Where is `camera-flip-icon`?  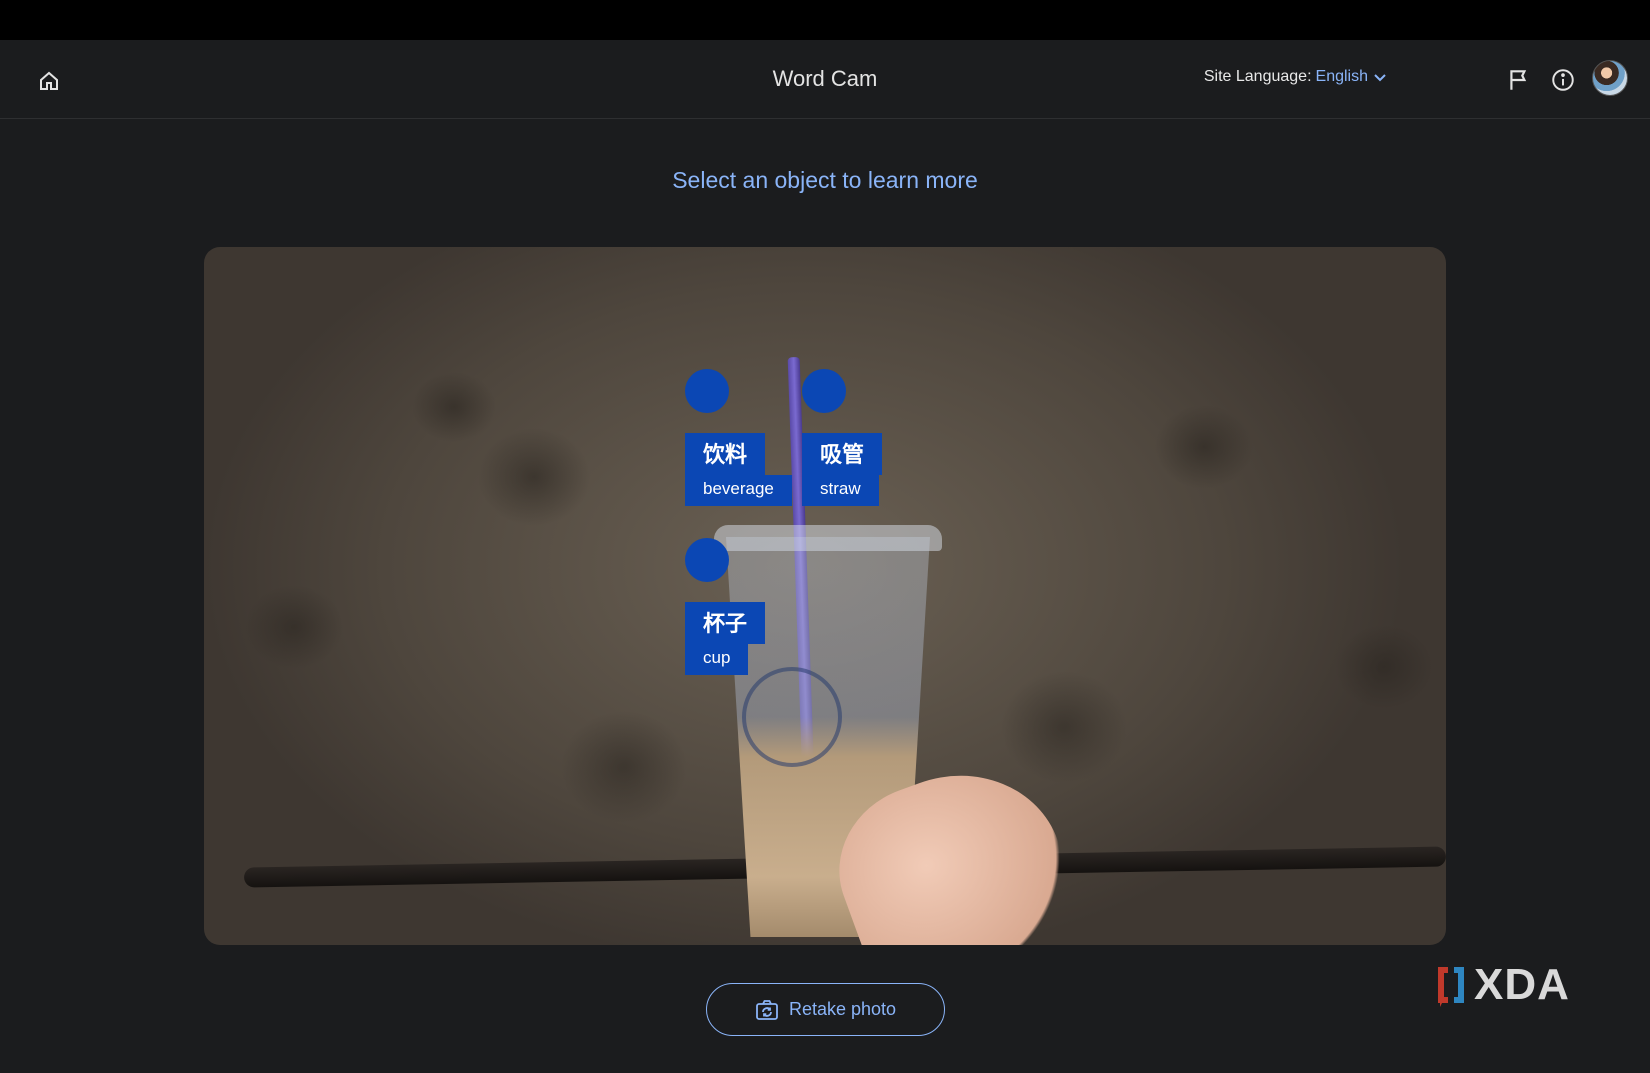 camera-flip-icon is located at coordinates (767, 1009).